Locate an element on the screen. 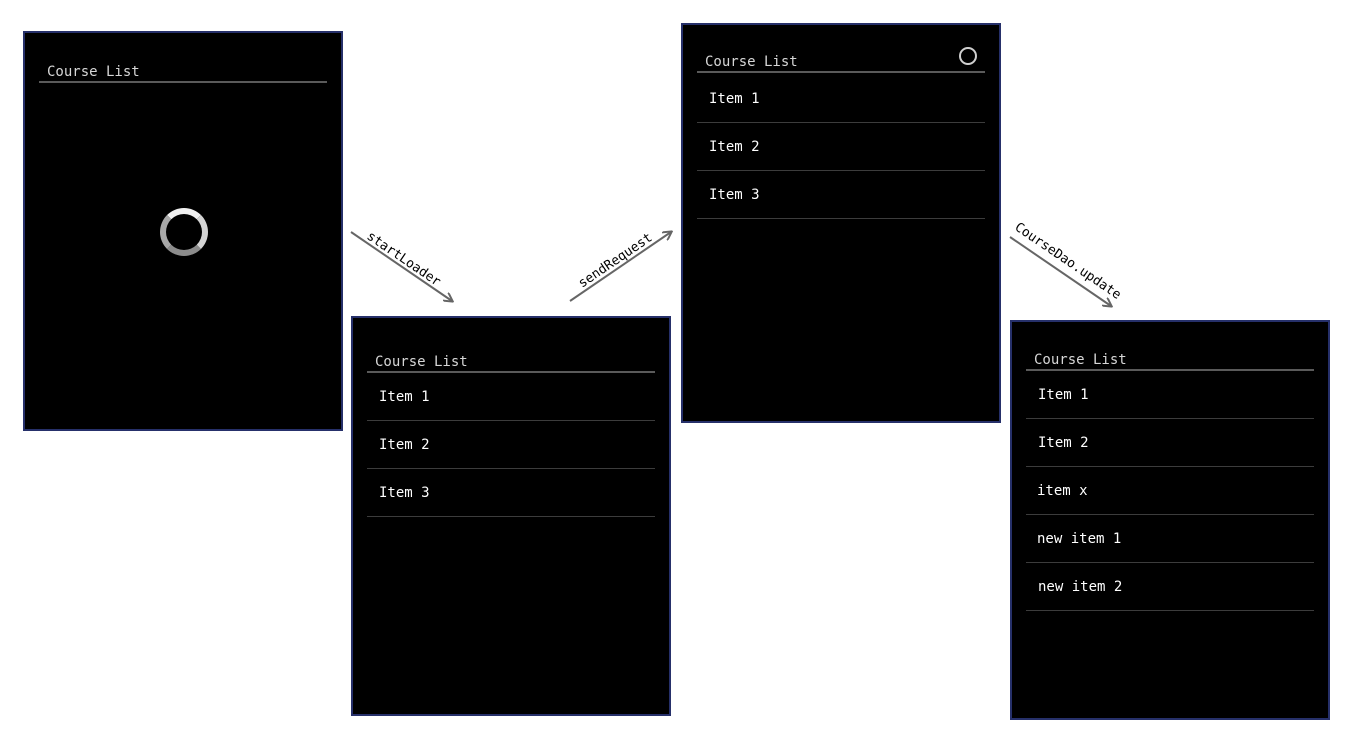  transition-label-course-dao-update: CourseDao.update is located at coordinates (1068, 261).